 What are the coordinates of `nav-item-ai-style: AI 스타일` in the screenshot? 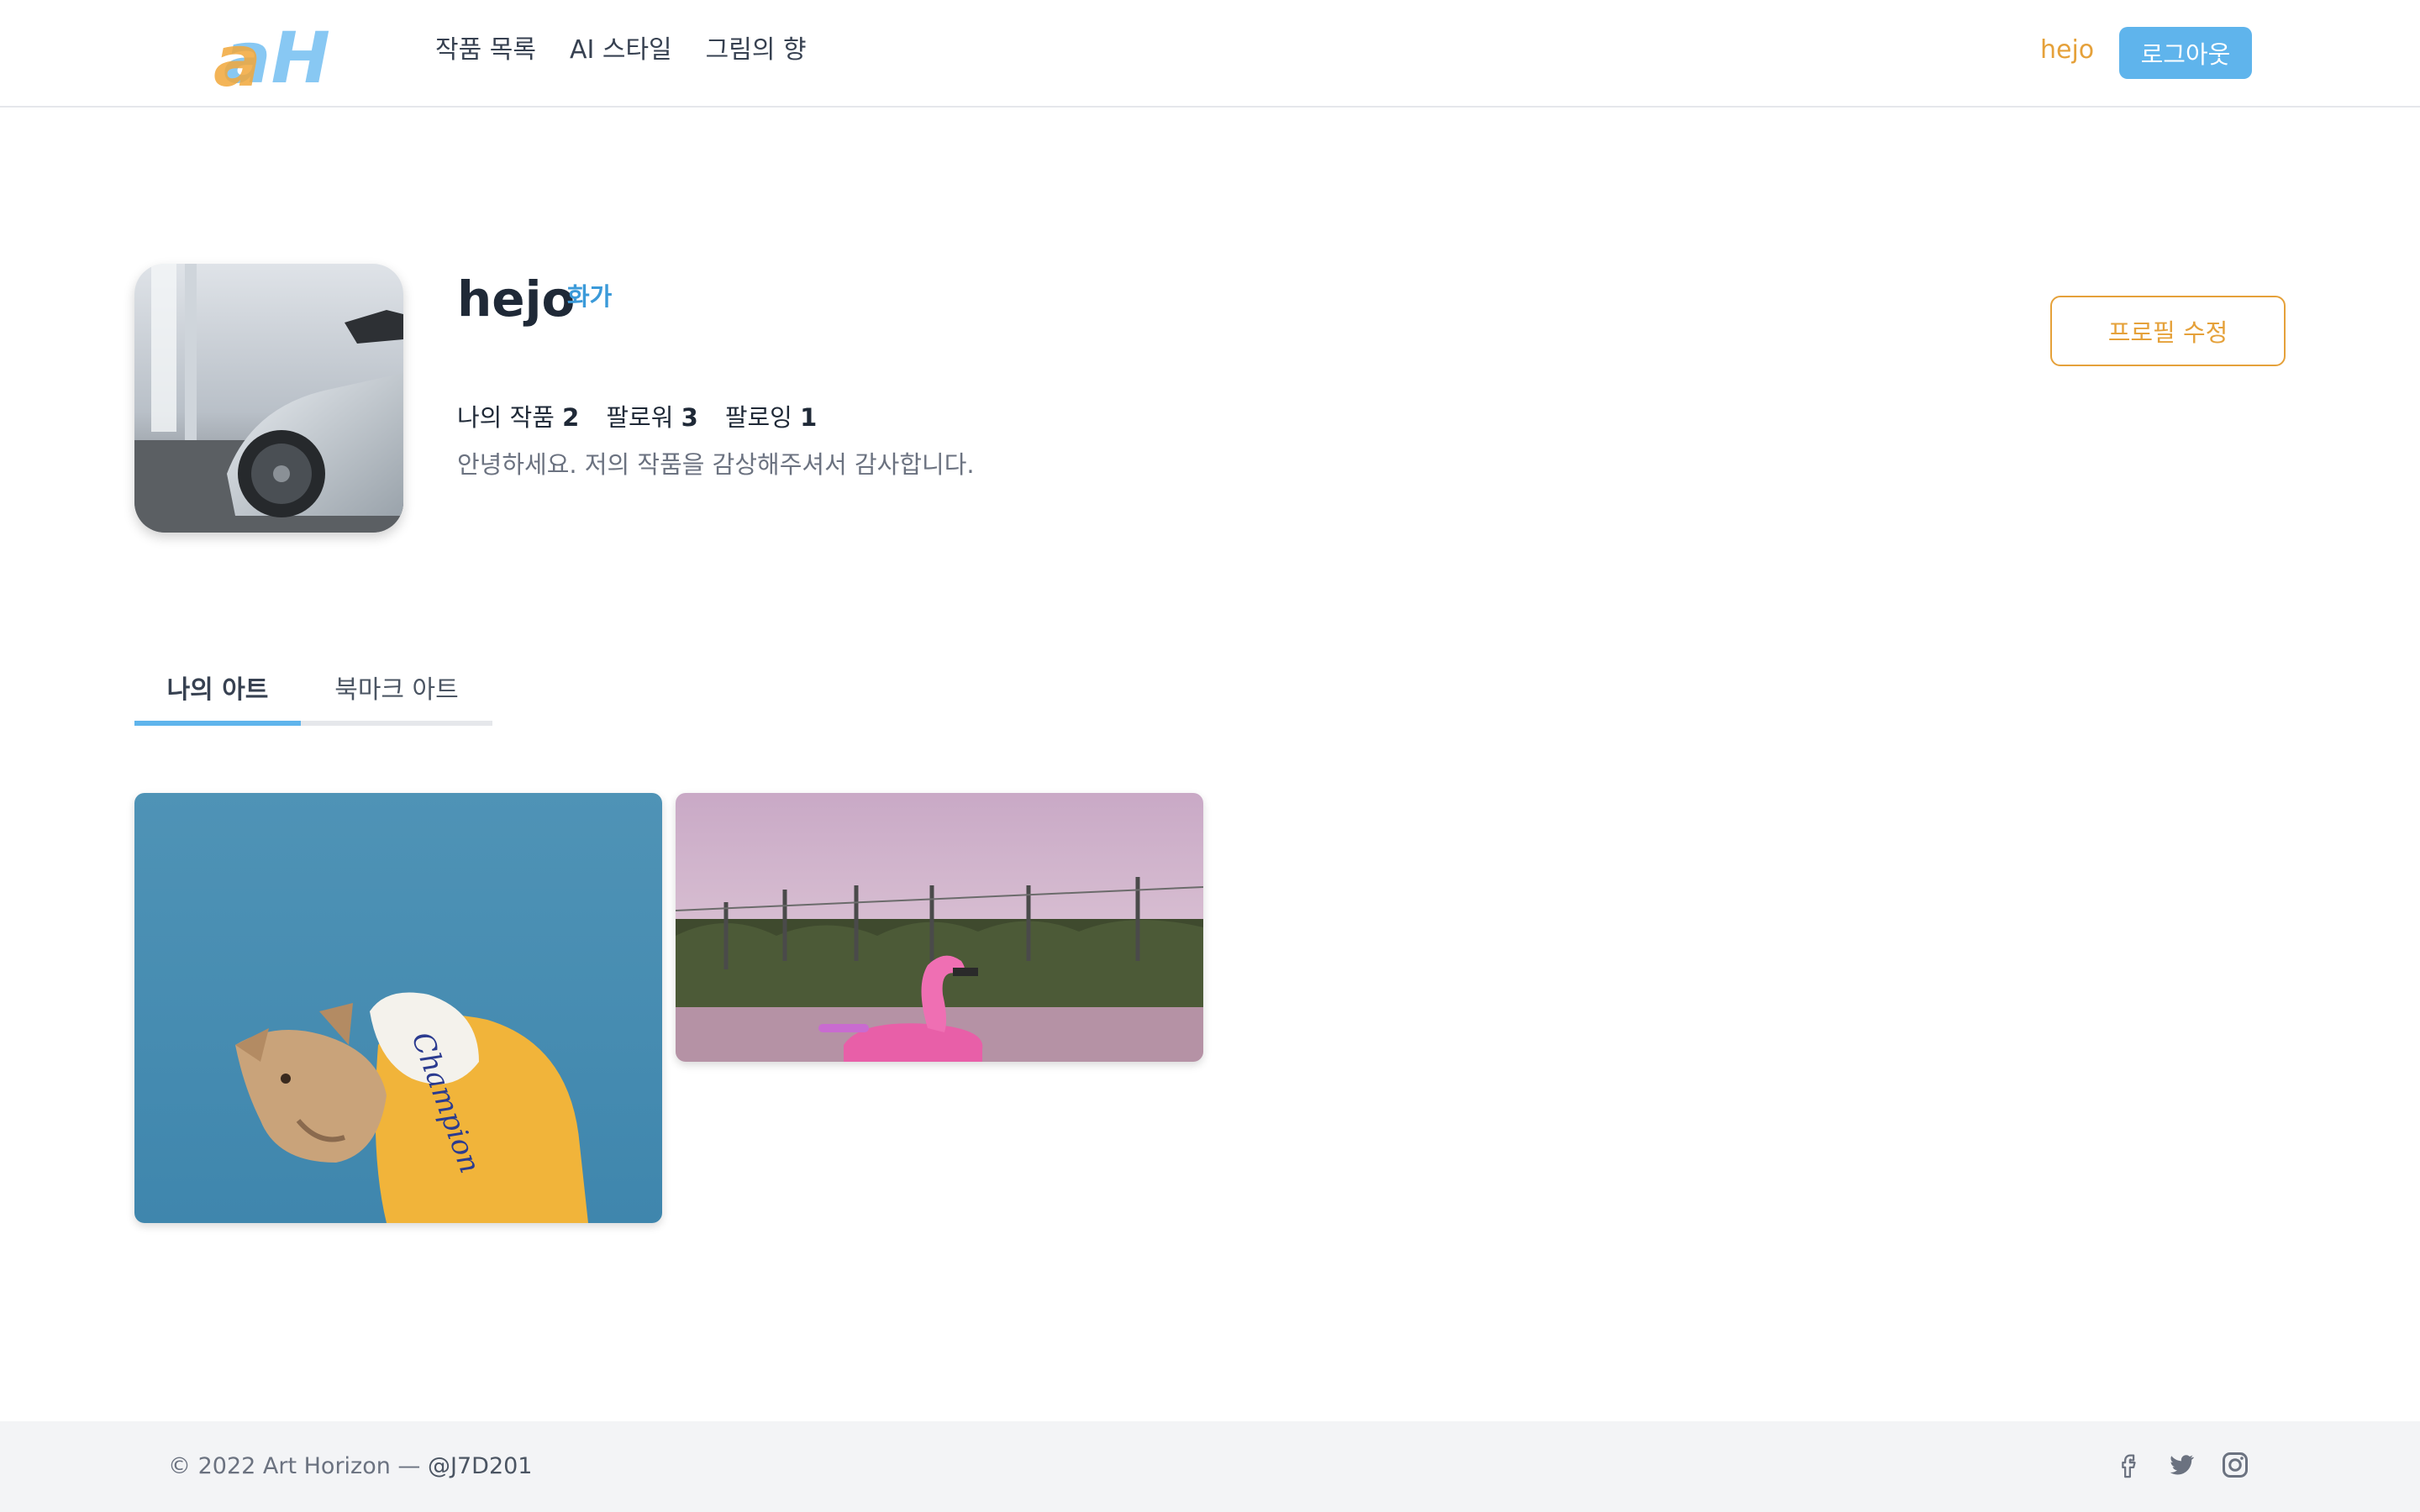 It's located at (621, 50).